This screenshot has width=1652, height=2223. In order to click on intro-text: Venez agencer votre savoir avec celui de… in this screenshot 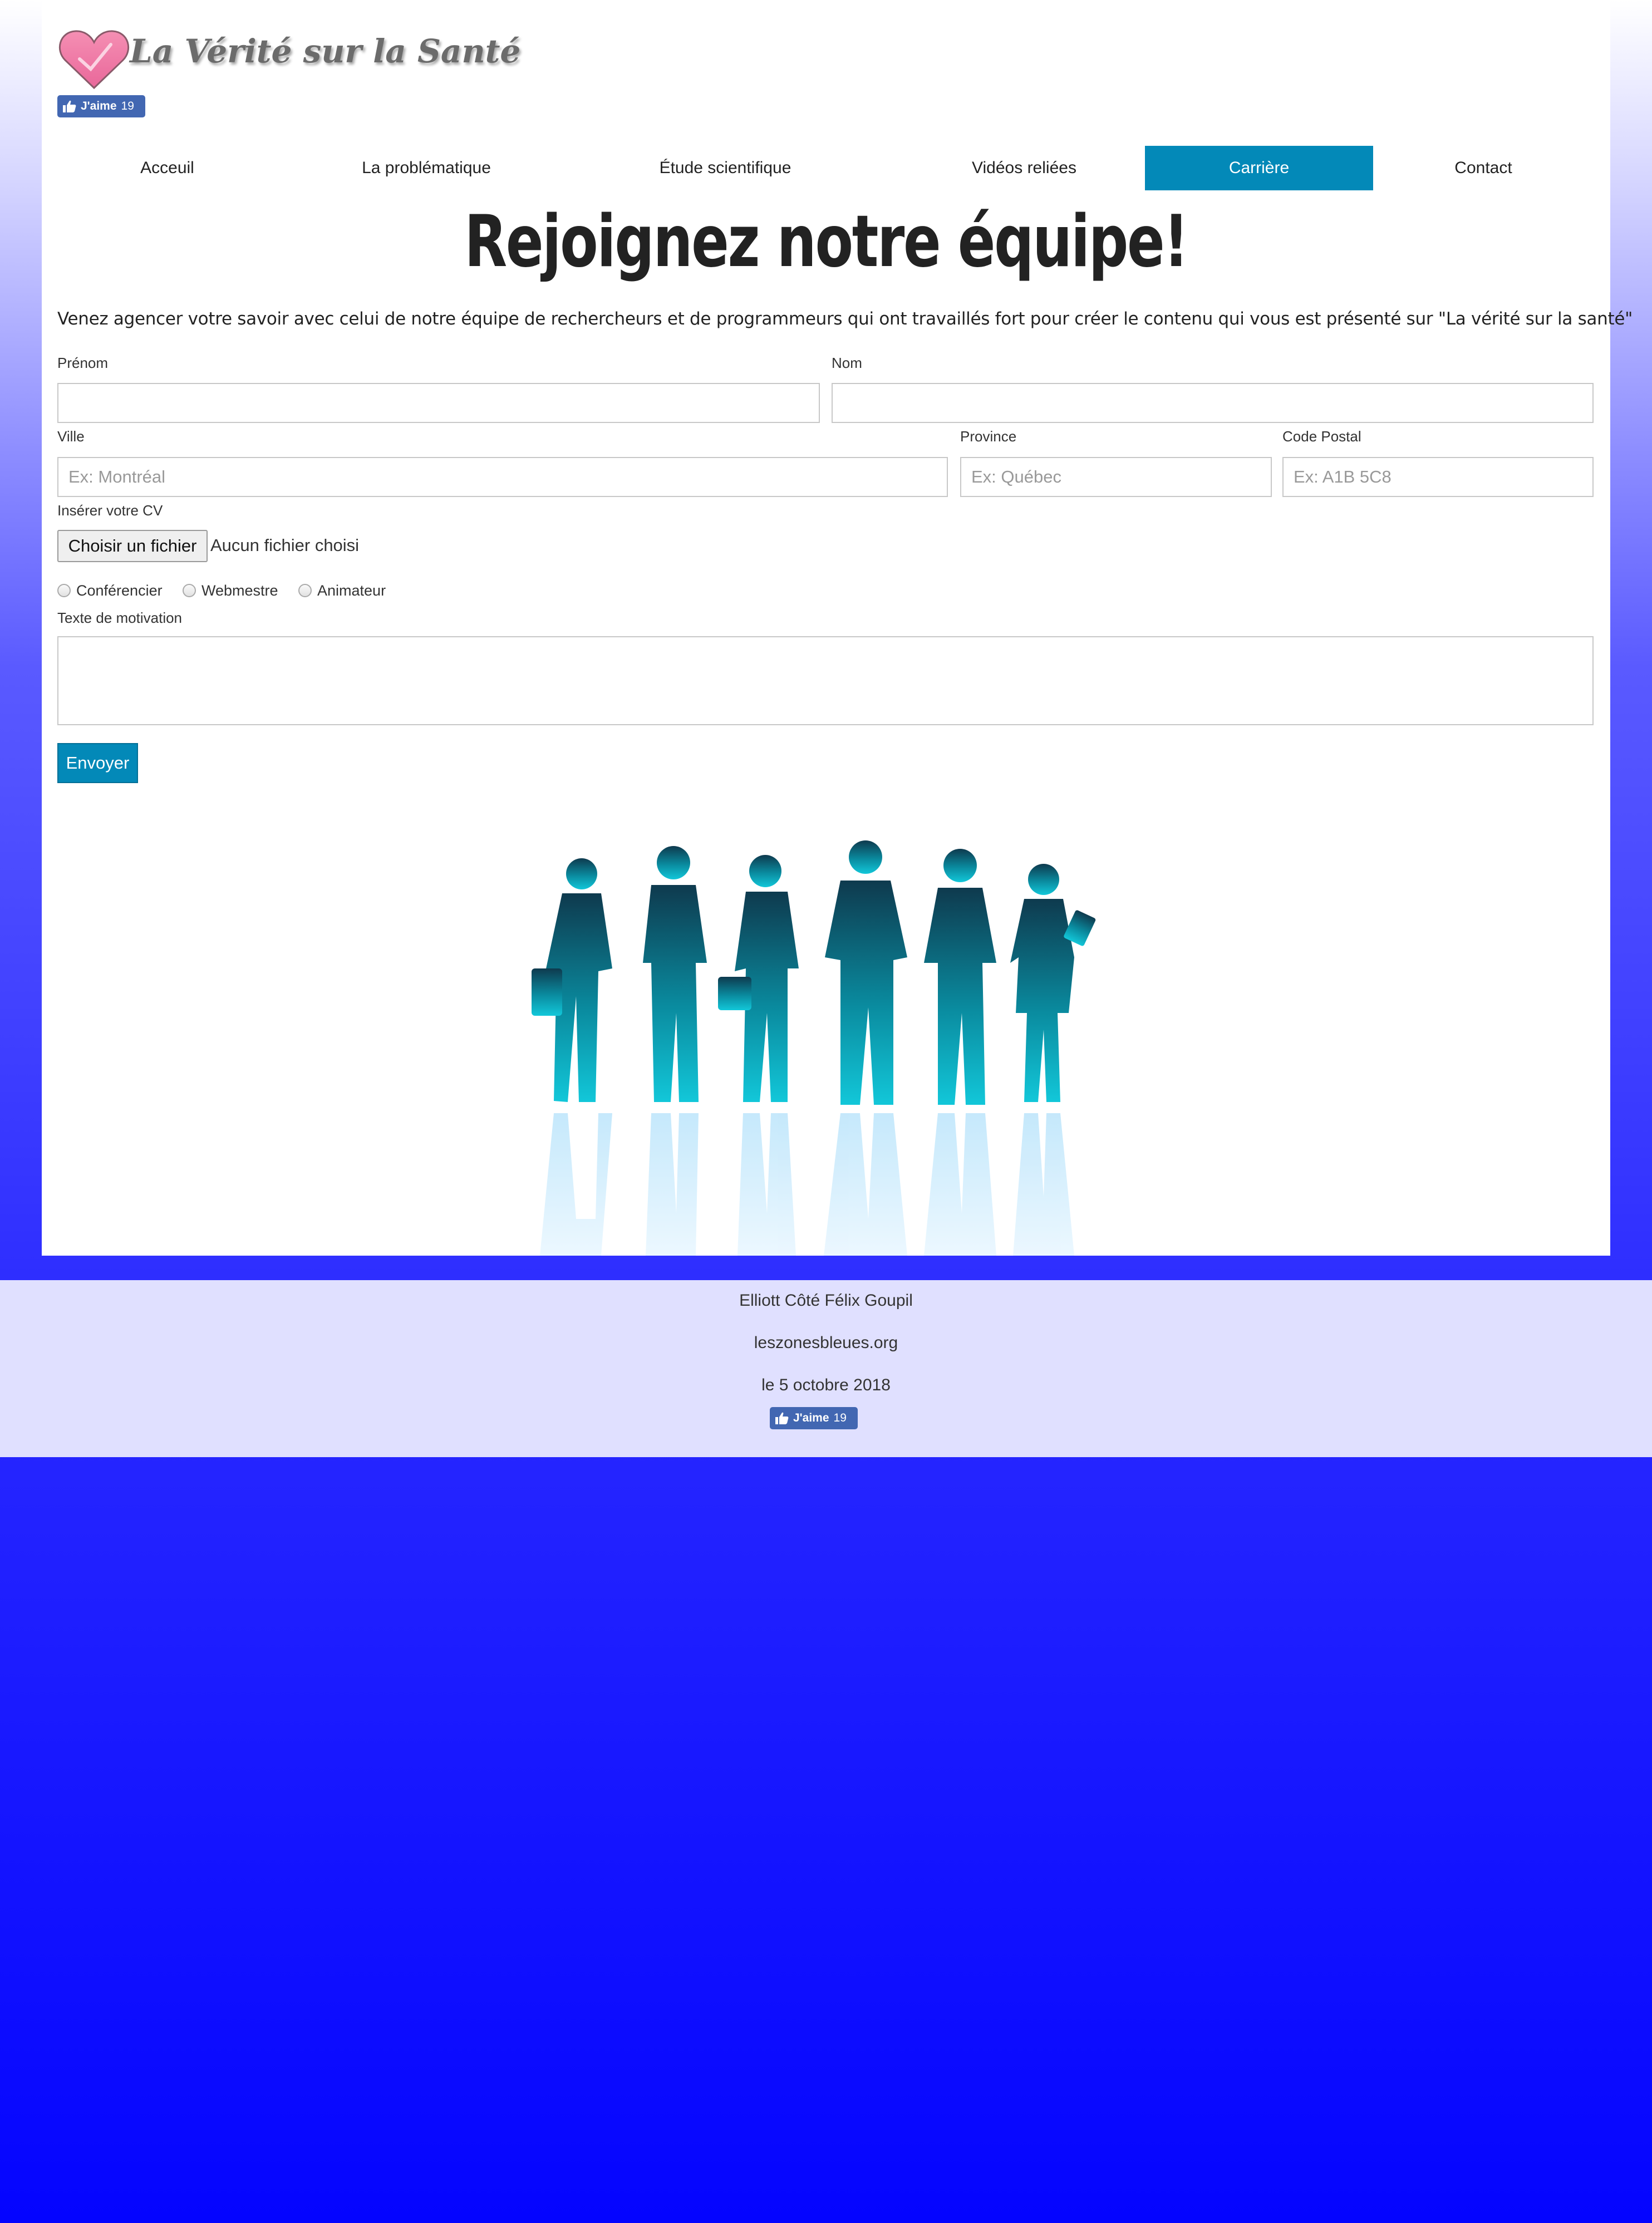, I will do `click(845, 319)`.